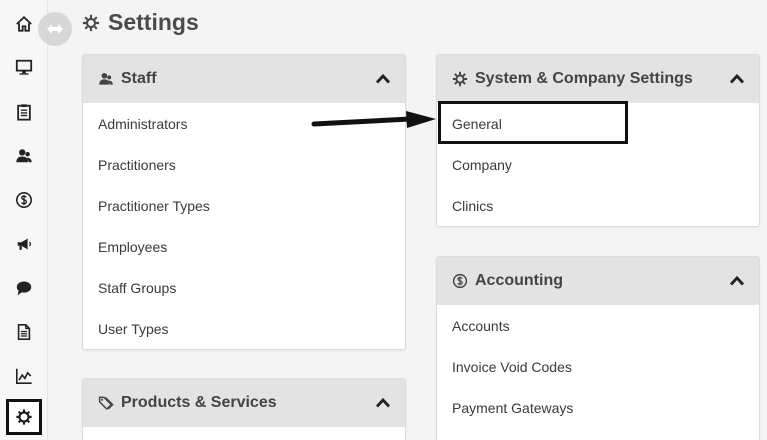  I want to click on system-company-settings-card-header: System & Company Settings, so click(598, 79).